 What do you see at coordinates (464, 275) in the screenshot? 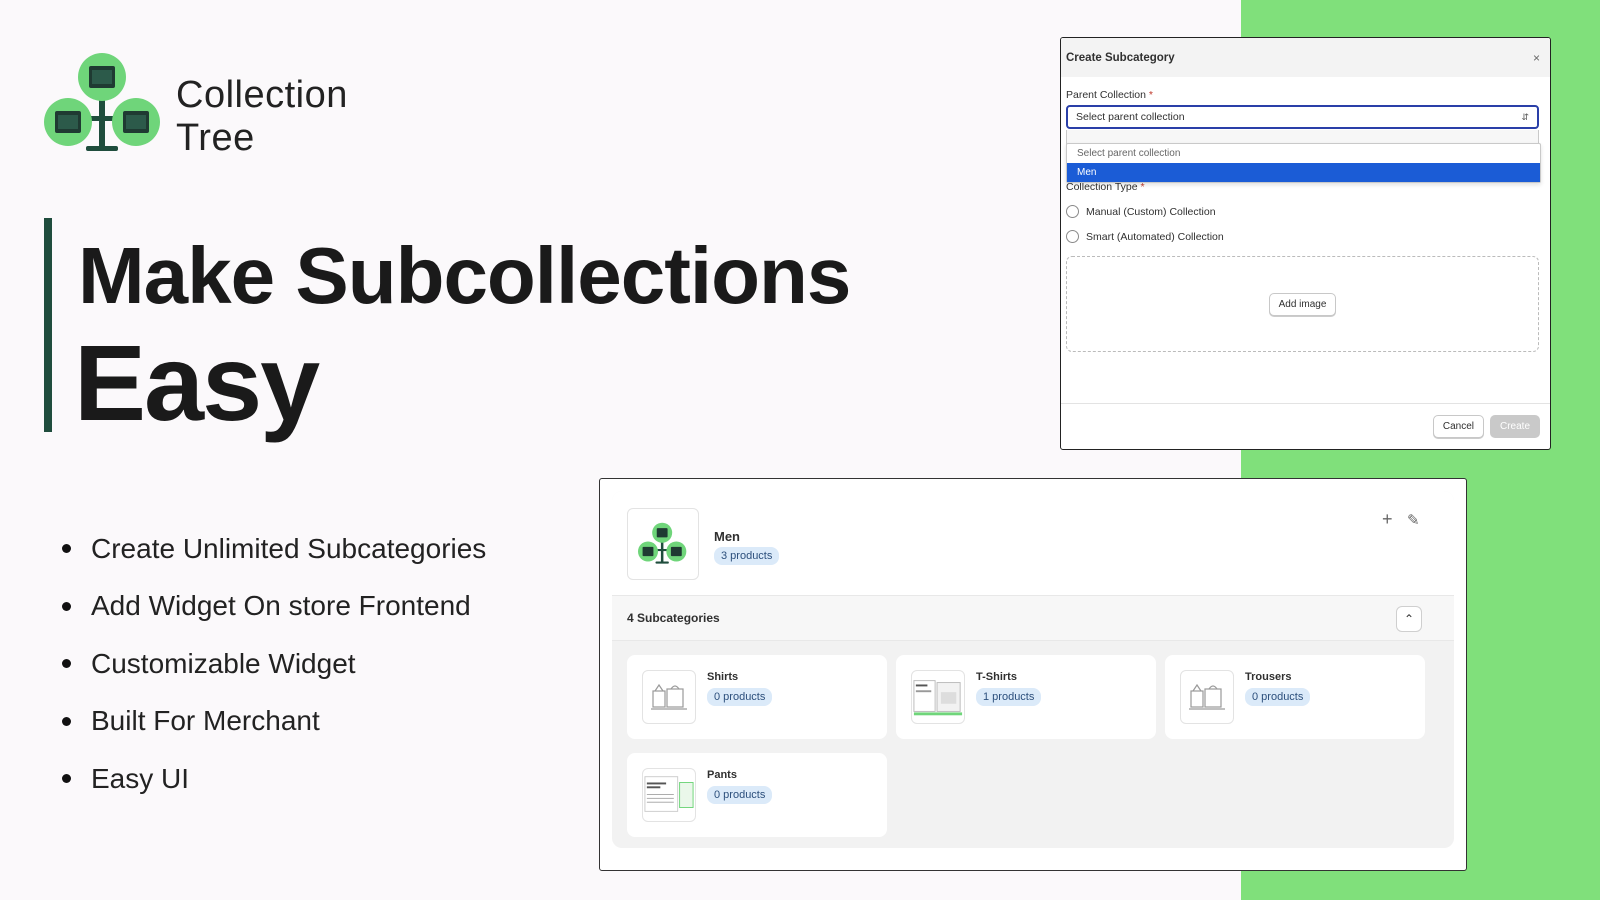
I see `headline-line1: Make Subcollections` at bounding box center [464, 275].